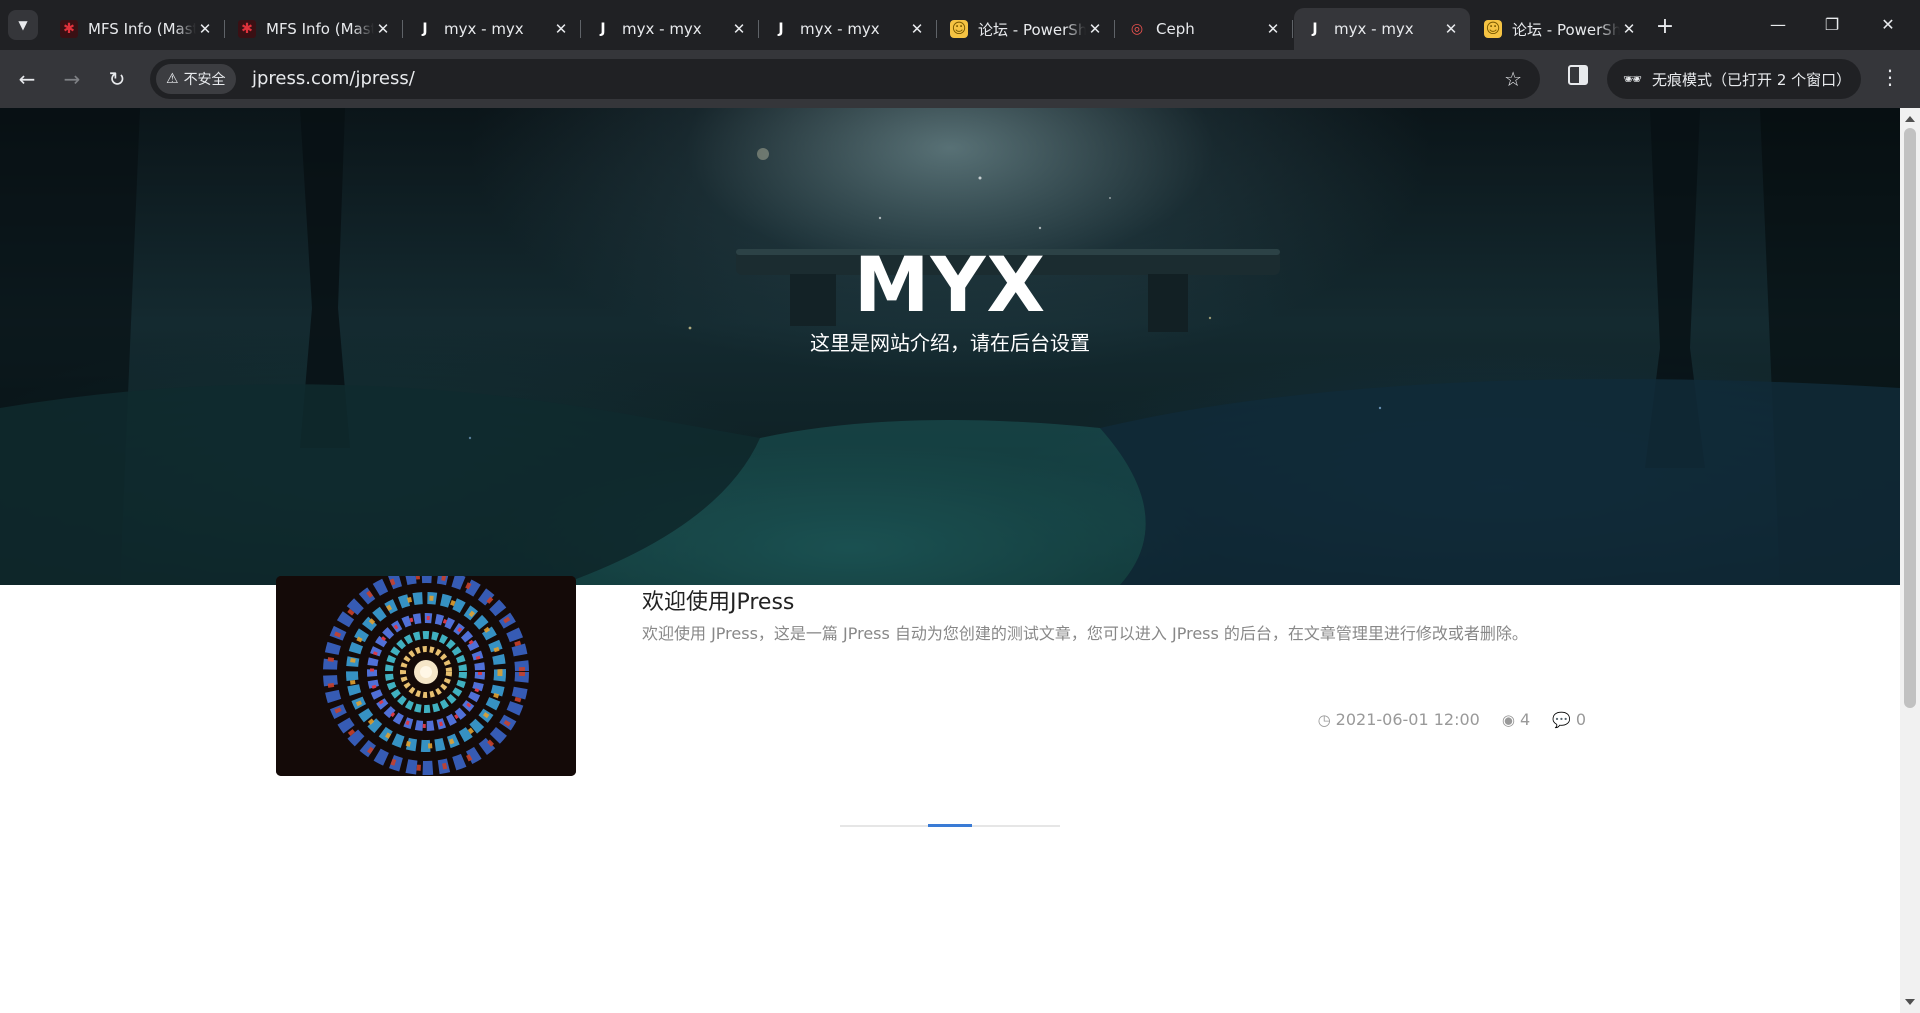 This screenshot has width=1920, height=1013. I want to click on arrow-left-icon: ←, so click(27, 79).